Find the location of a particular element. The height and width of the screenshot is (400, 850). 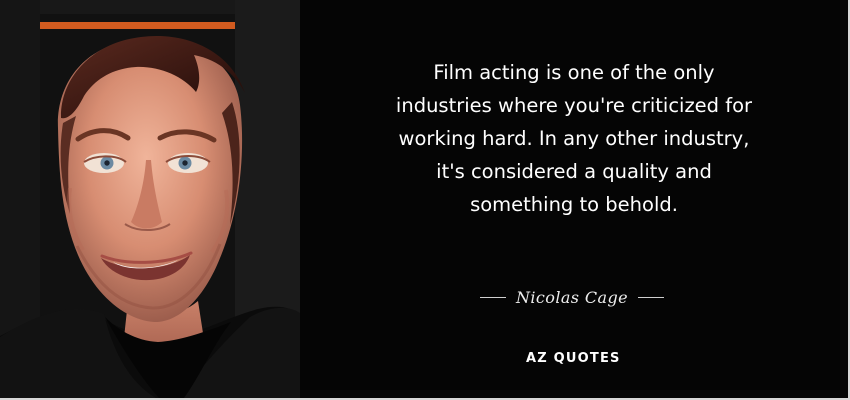

right-dash is located at coordinates (650, 297).